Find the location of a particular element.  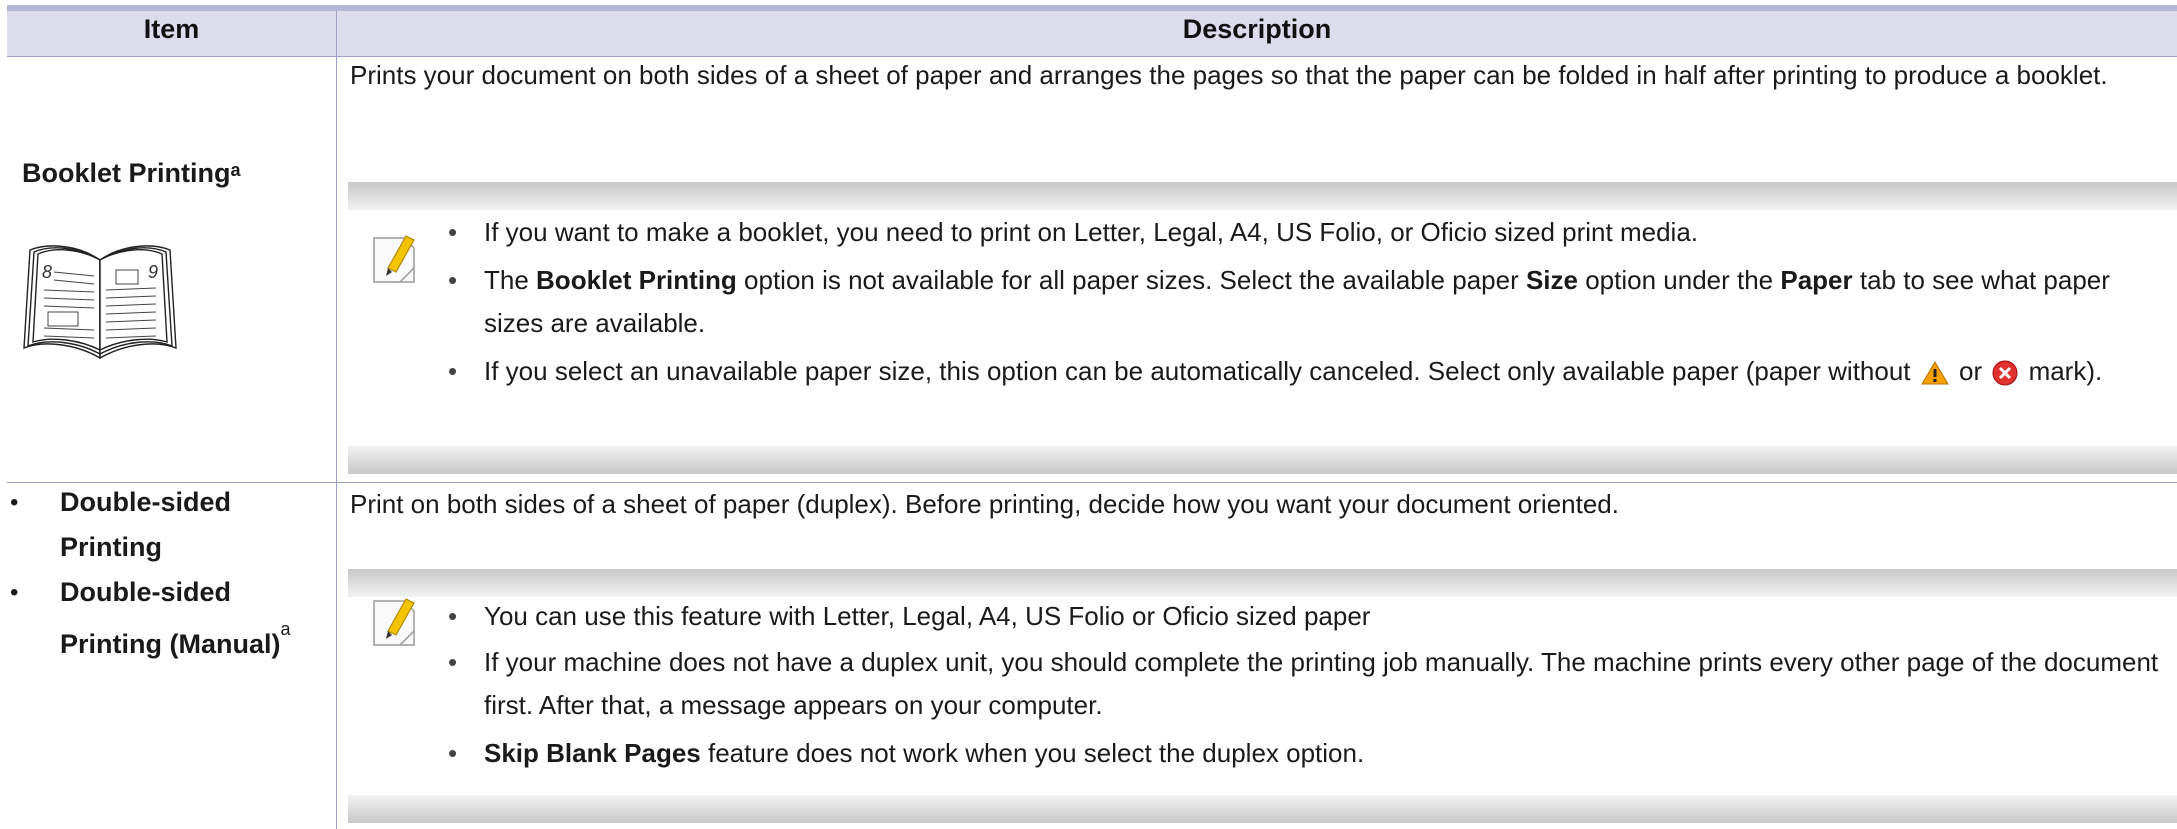

booklet-page-left: 8 is located at coordinates (47, 272).